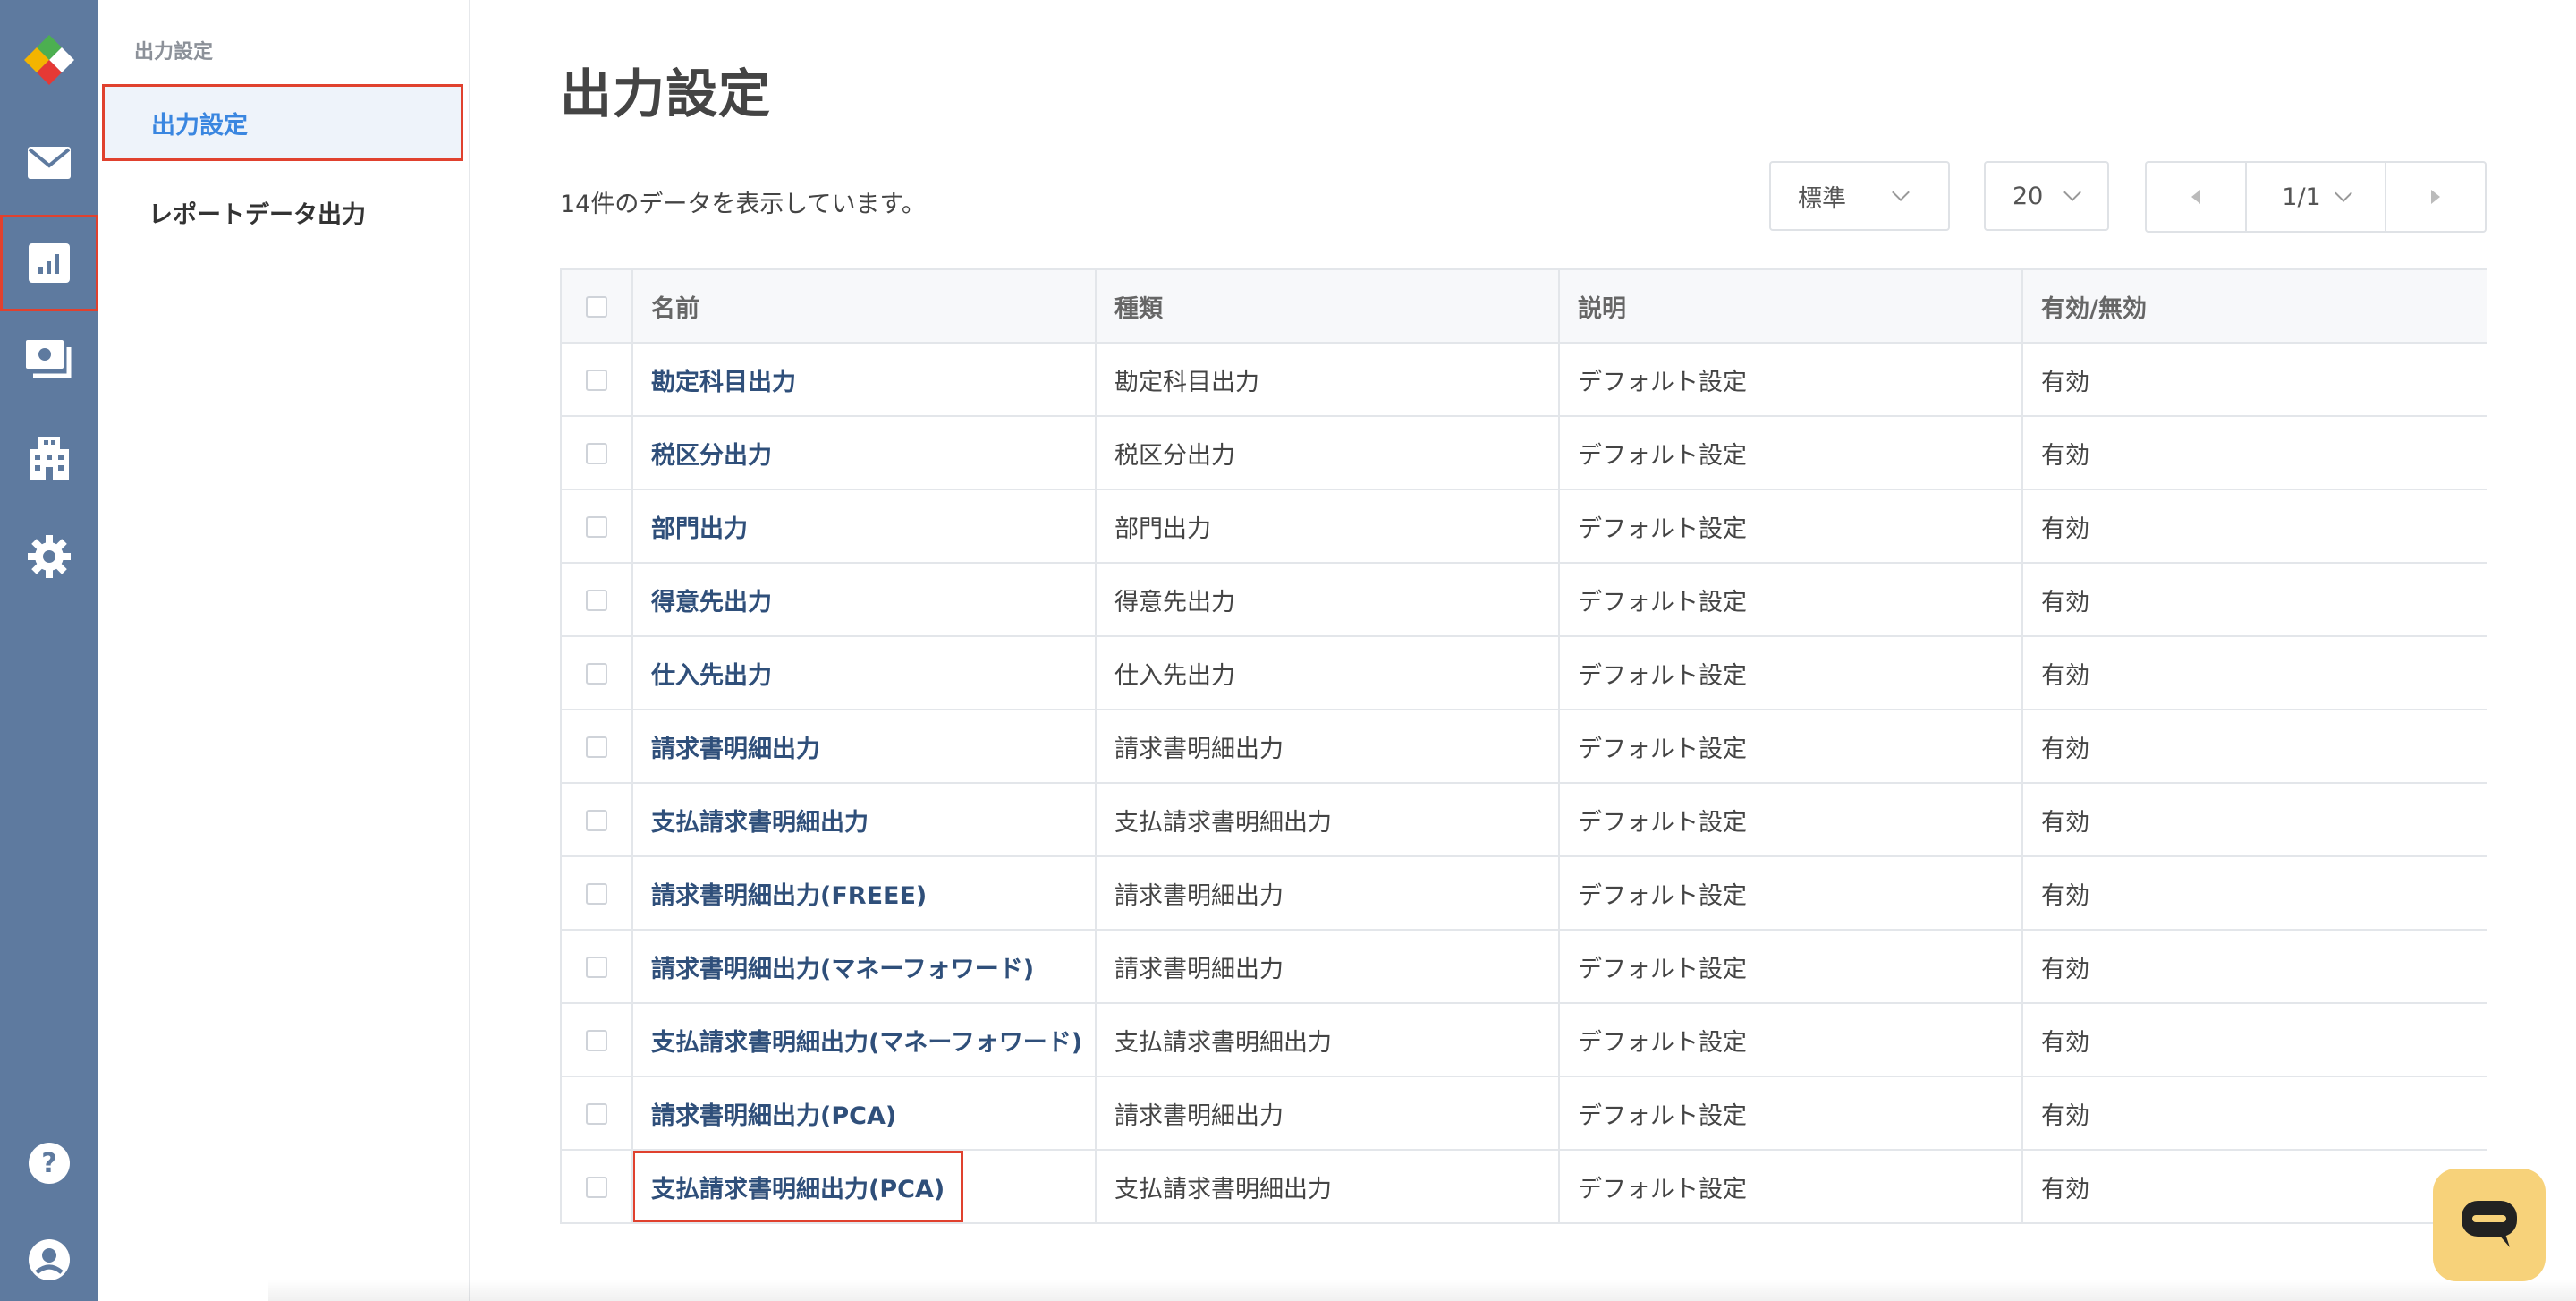 The width and height of the screenshot is (2576, 1301). What do you see at coordinates (284, 650) in the screenshot?
I see `sub-navigation: 出力設定 出力設定 レポートデータ出力` at bounding box center [284, 650].